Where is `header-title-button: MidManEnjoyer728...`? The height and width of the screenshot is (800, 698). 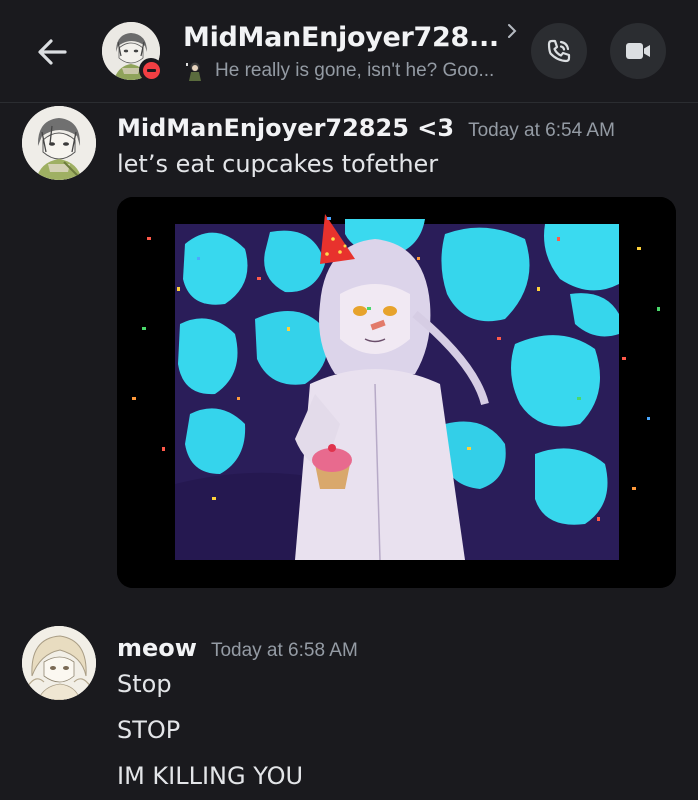
header-title-button: MidManEnjoyer728... is located at coordinates (350, 37).